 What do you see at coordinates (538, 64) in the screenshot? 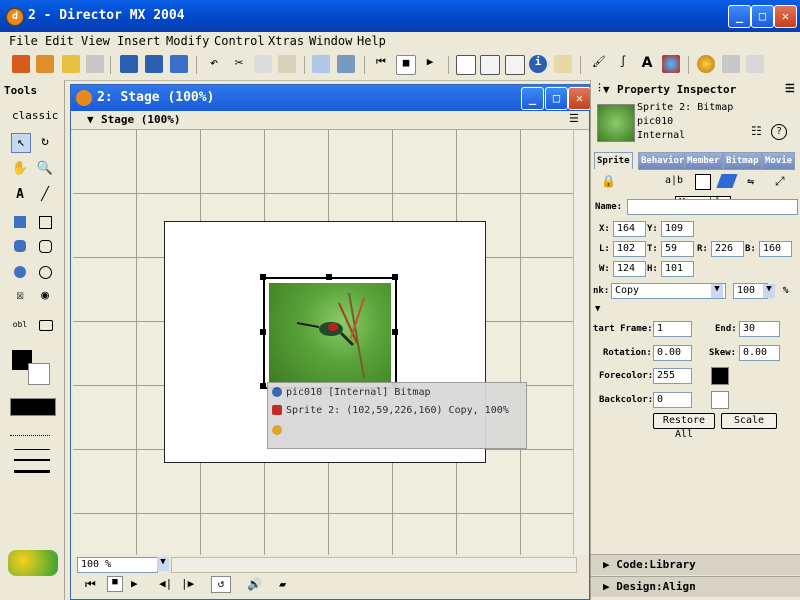
I see `info-icon: i` at bounding box center [538, 64].